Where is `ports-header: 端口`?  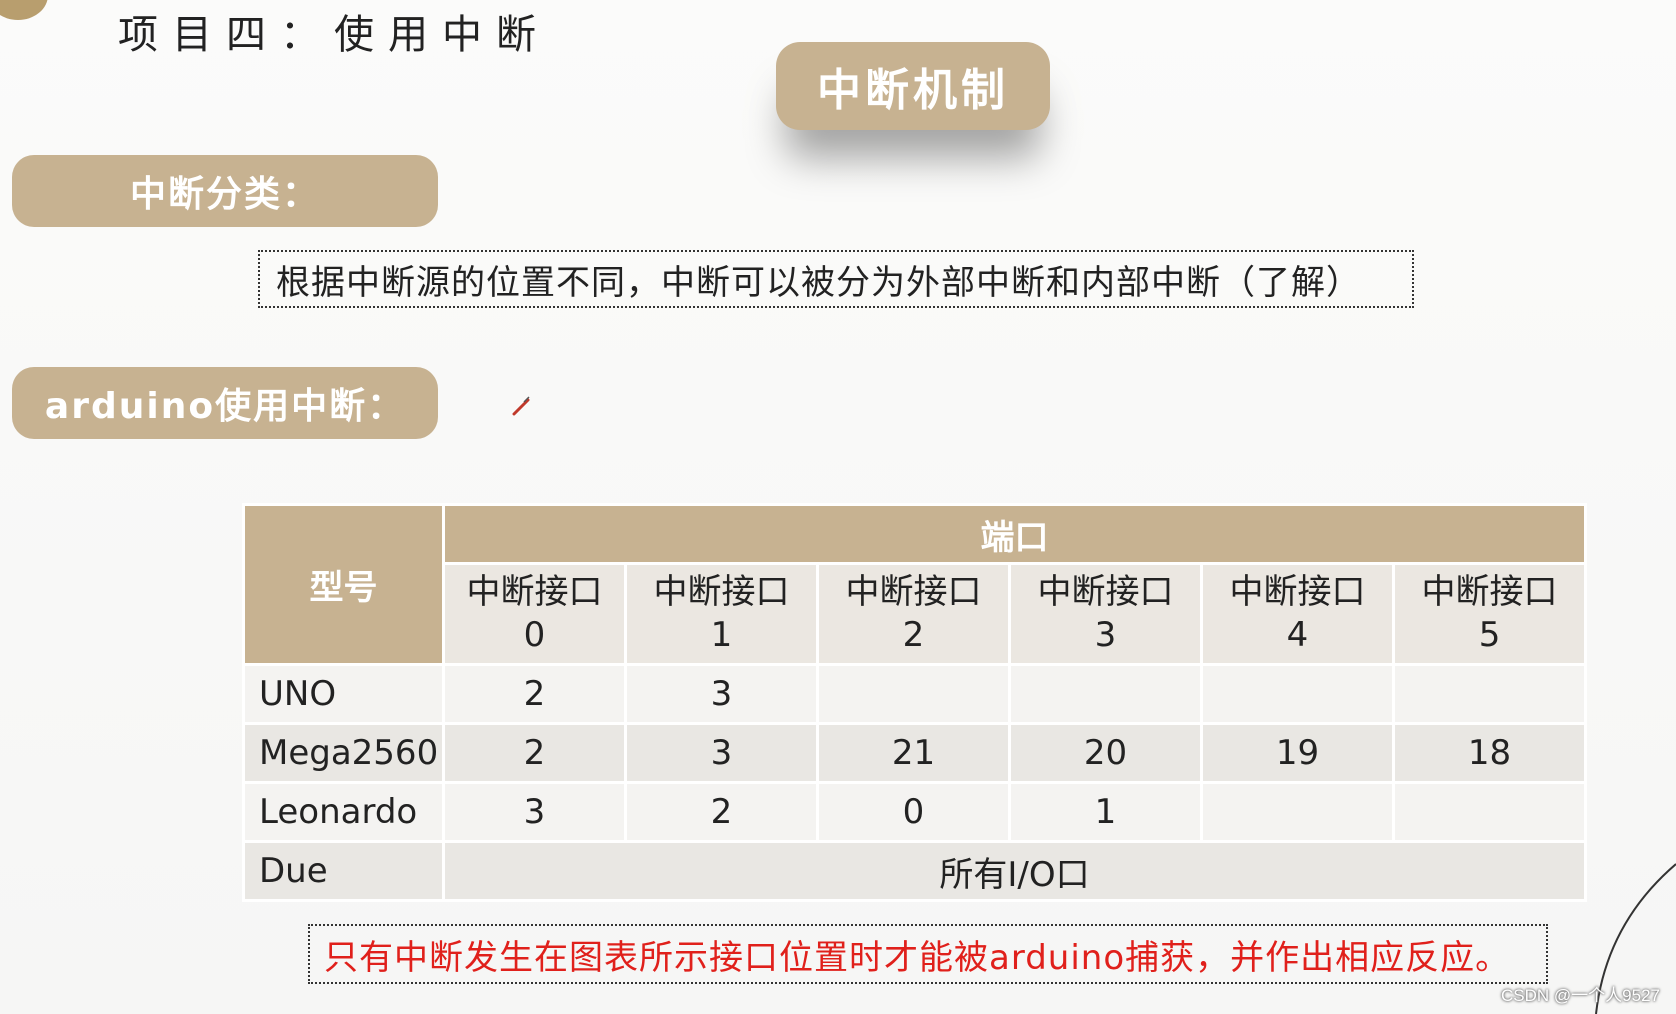
ports-header: 端口 is located at coordinates (1014, 534).